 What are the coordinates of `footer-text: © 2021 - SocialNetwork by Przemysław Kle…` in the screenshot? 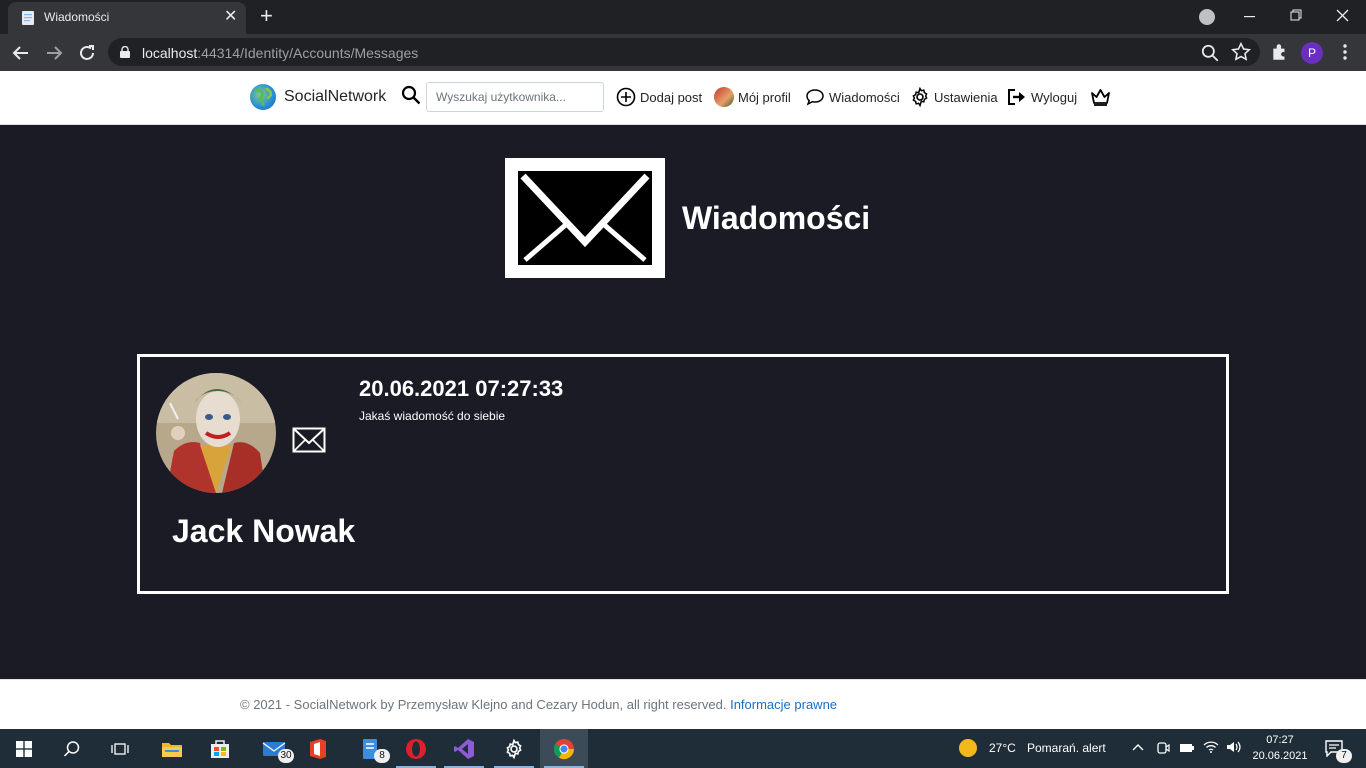 It's located at (538, 704).